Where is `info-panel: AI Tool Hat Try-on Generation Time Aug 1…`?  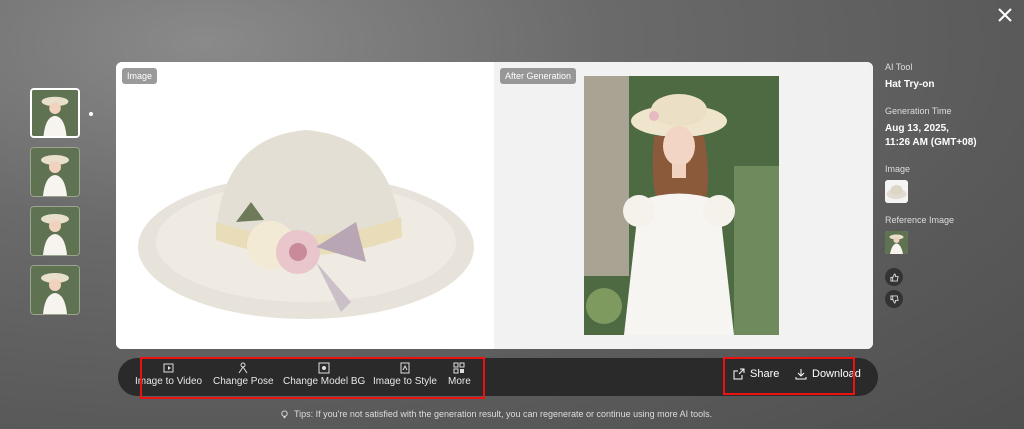 info-panel: AI Tool Hat Try-on Generation Time Aug 1… is located at coordinates (950, 185).